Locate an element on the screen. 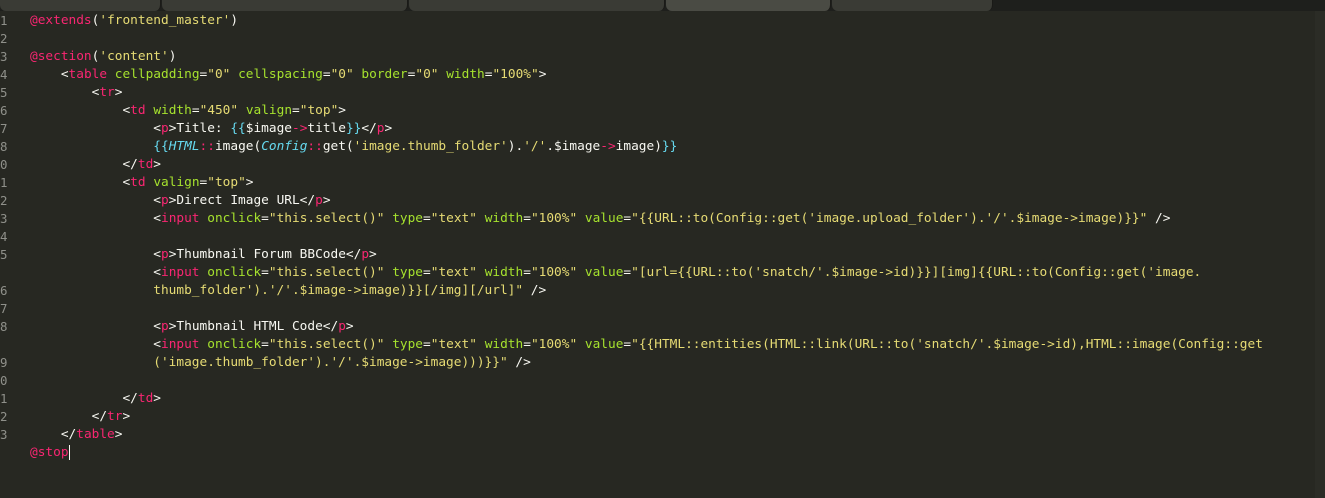  code-token: cellpadding is located at coordinates (157, 74).